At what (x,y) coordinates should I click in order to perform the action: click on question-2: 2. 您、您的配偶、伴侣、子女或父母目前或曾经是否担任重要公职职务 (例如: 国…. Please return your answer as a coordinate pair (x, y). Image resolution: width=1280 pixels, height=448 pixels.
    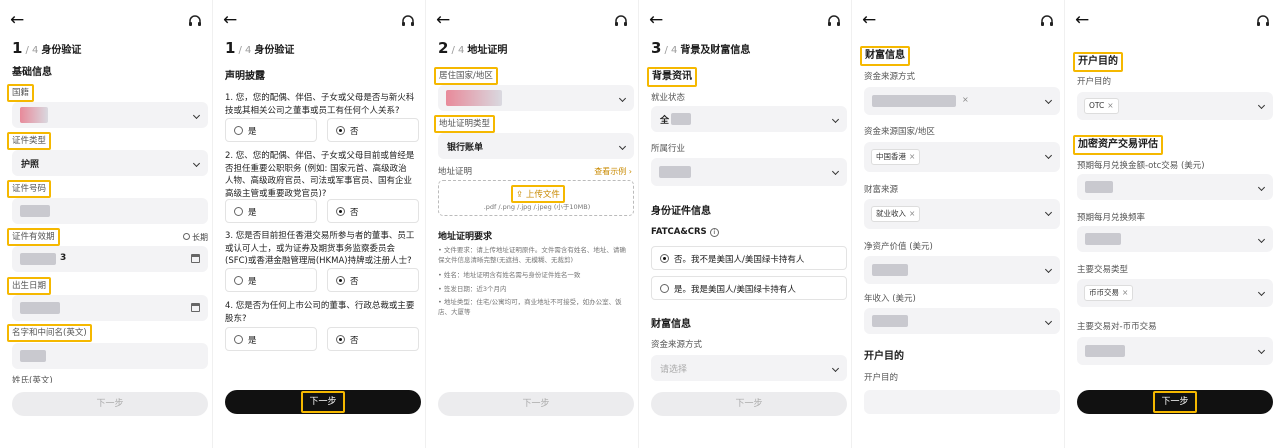
    Looking at the image, I should click on (320, 175).